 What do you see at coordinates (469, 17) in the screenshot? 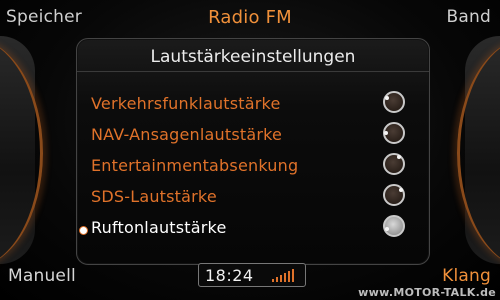
I see `softkey-band: Band` at bounding box center [469, 17].